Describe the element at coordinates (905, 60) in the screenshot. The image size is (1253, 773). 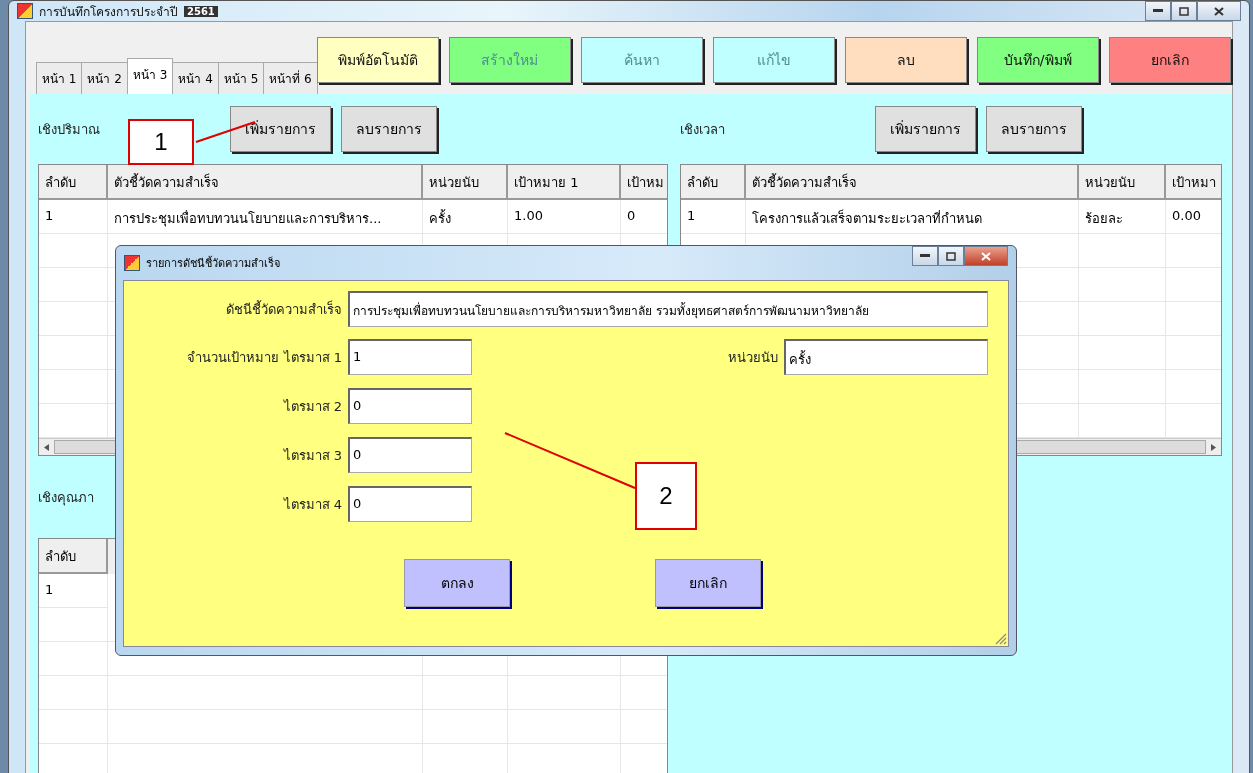
I see `toolbar-button: ลบ` at that location.